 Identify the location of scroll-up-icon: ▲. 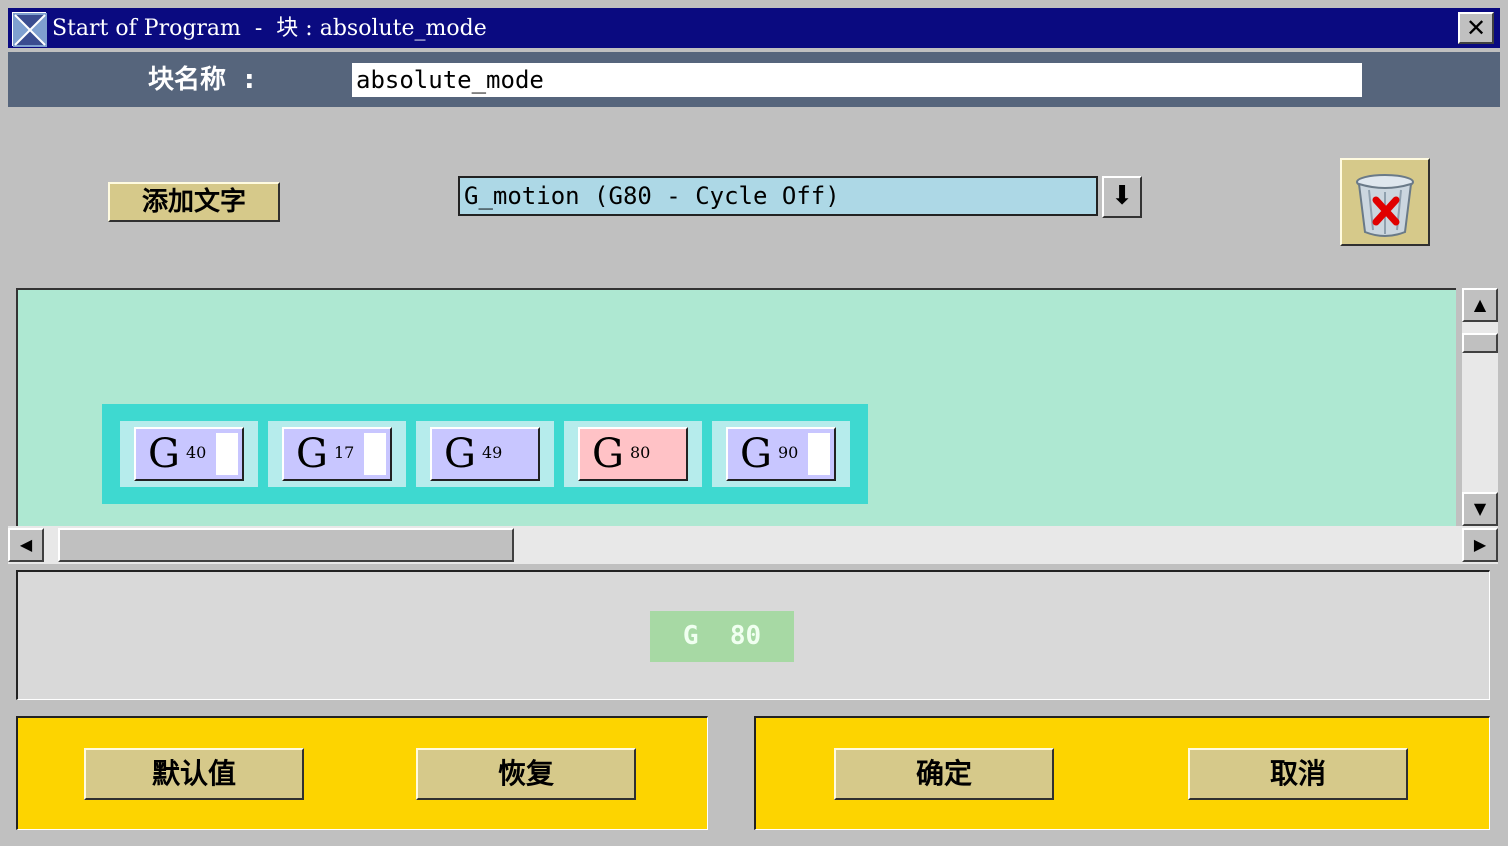
(1480, 305).